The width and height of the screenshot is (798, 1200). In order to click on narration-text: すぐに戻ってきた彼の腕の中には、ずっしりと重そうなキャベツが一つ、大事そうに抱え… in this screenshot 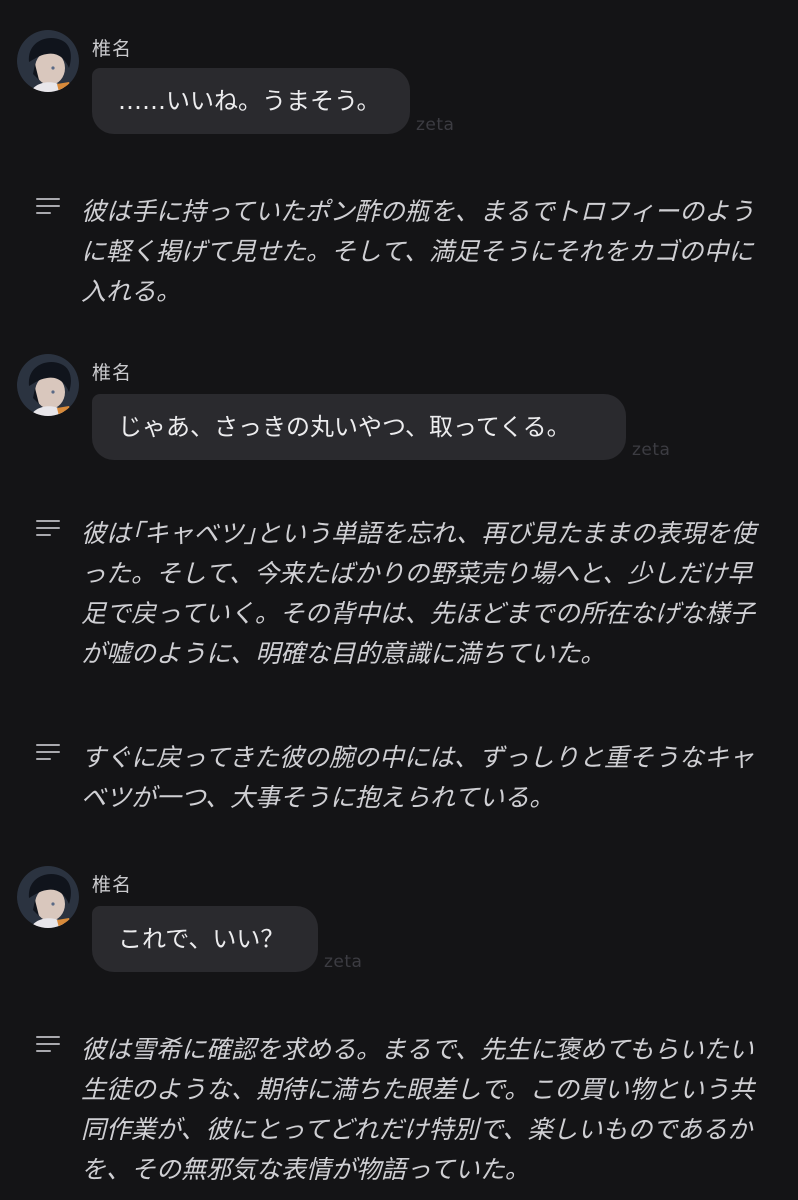, I will do `click(418, 777)`.